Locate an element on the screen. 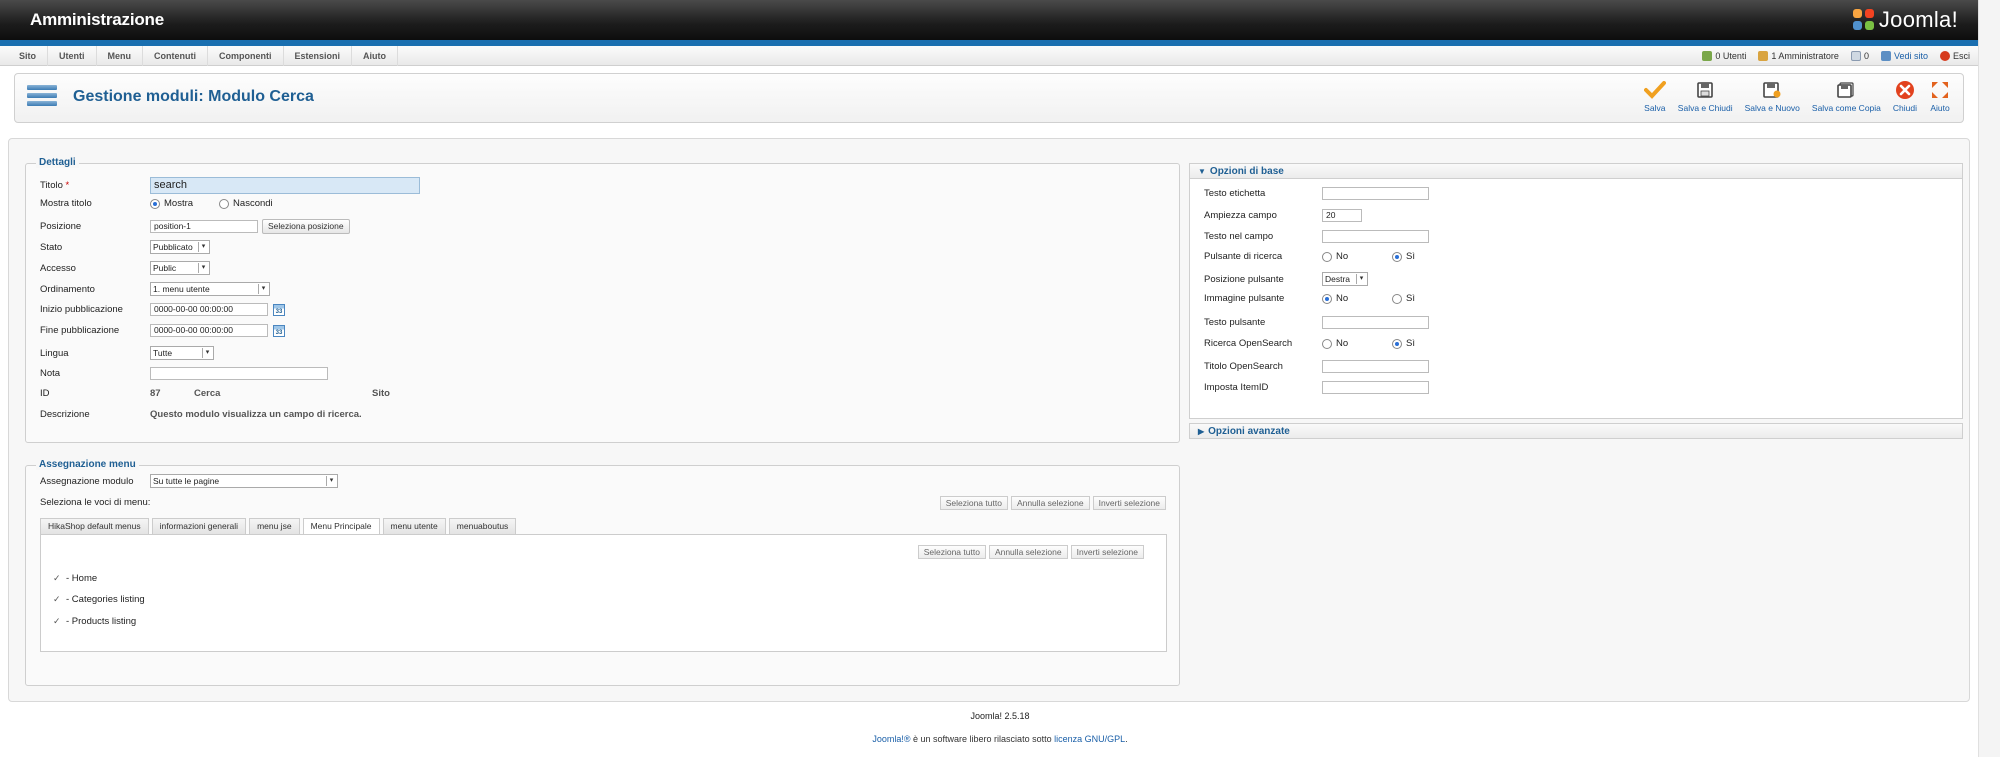 This screenshot has width=2000, height=757. search-button-label: Pulsante di ricerca is located at coordinates (1243, 256).